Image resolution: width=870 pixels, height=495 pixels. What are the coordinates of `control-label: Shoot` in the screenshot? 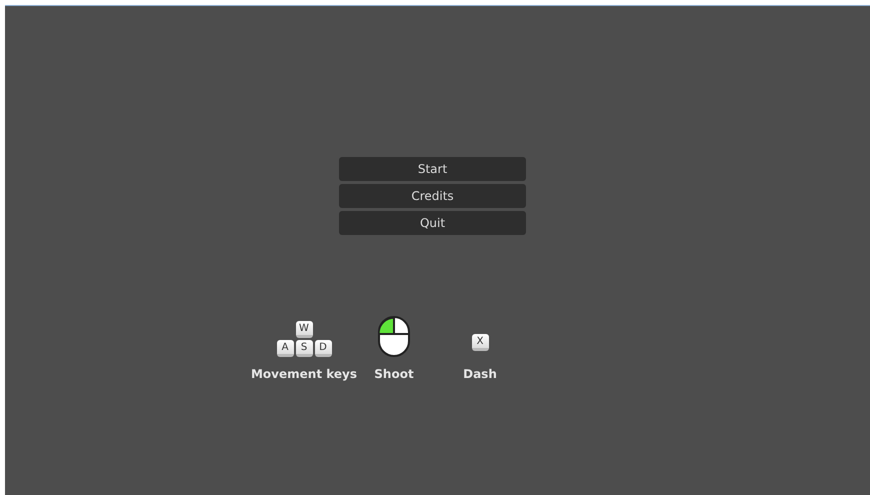 It's located at (394, 374).